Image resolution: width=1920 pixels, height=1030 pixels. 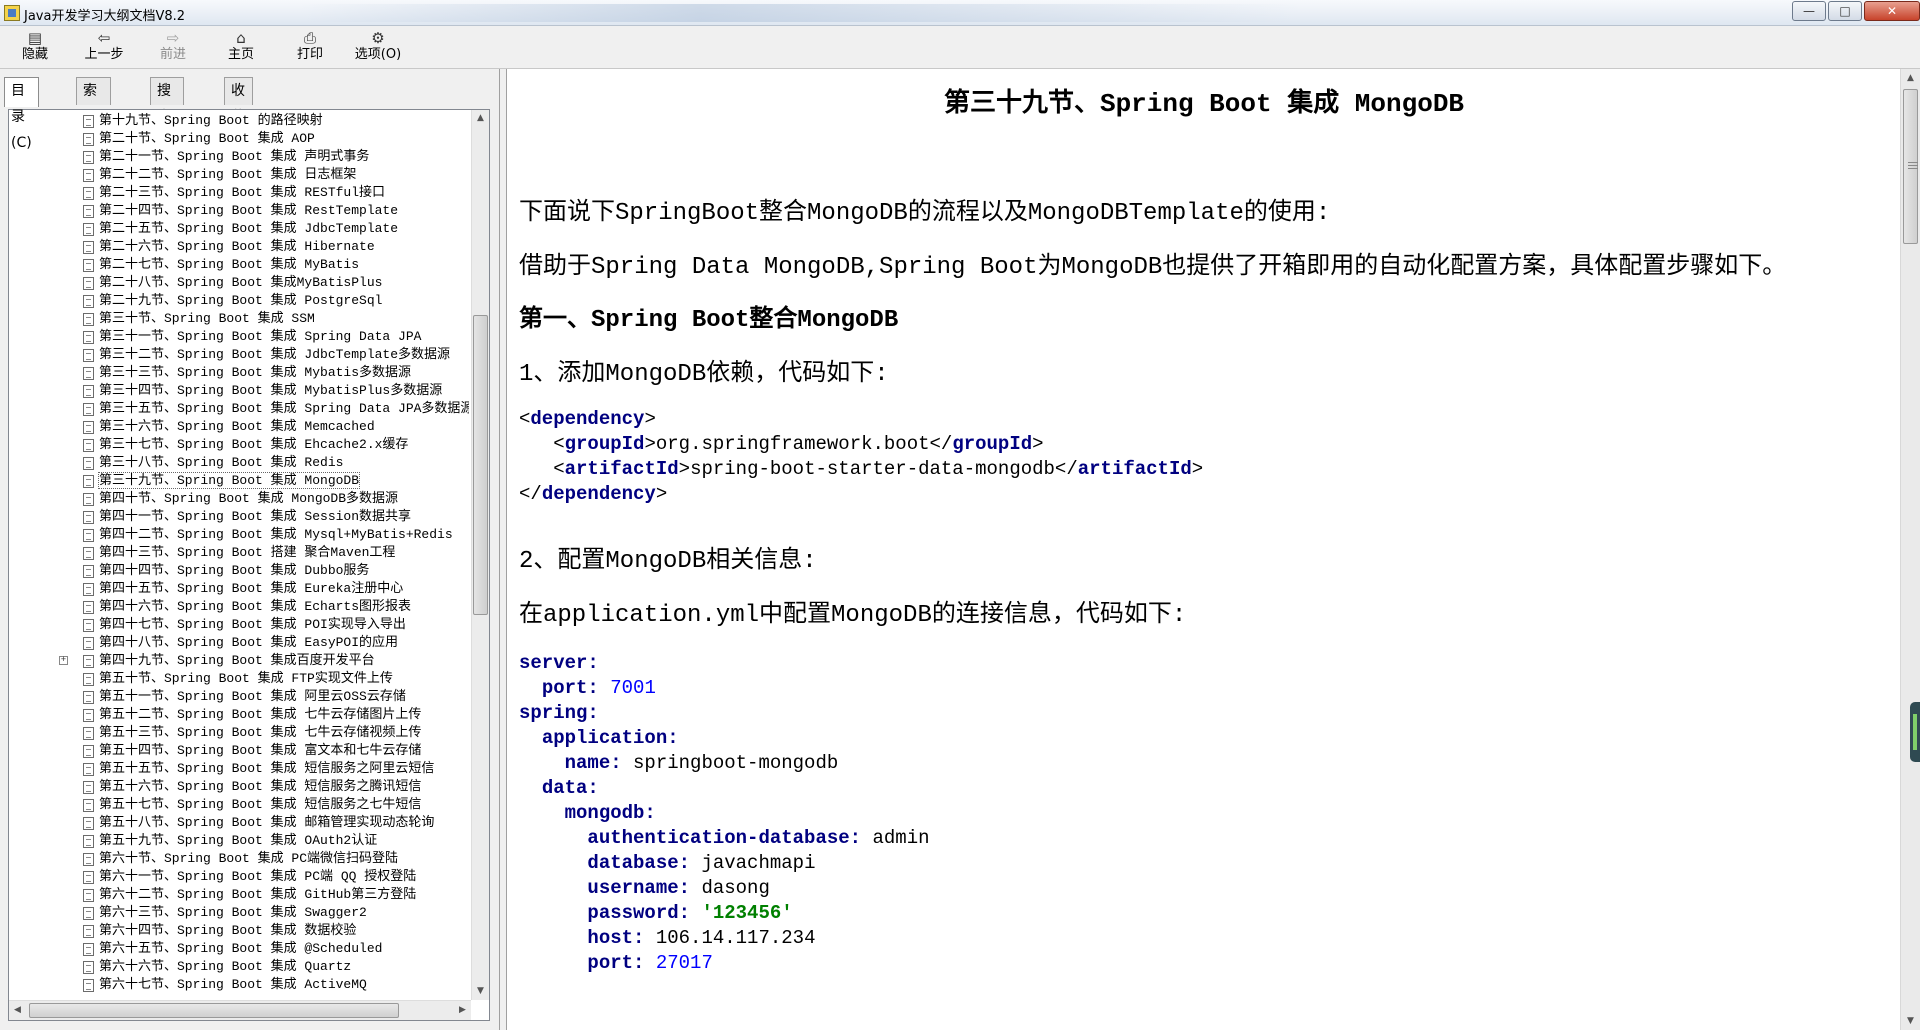 I want to click on tree-item: 第二十七节、Spring Boot 集成 MyBatis, so click(x=239, y=265).